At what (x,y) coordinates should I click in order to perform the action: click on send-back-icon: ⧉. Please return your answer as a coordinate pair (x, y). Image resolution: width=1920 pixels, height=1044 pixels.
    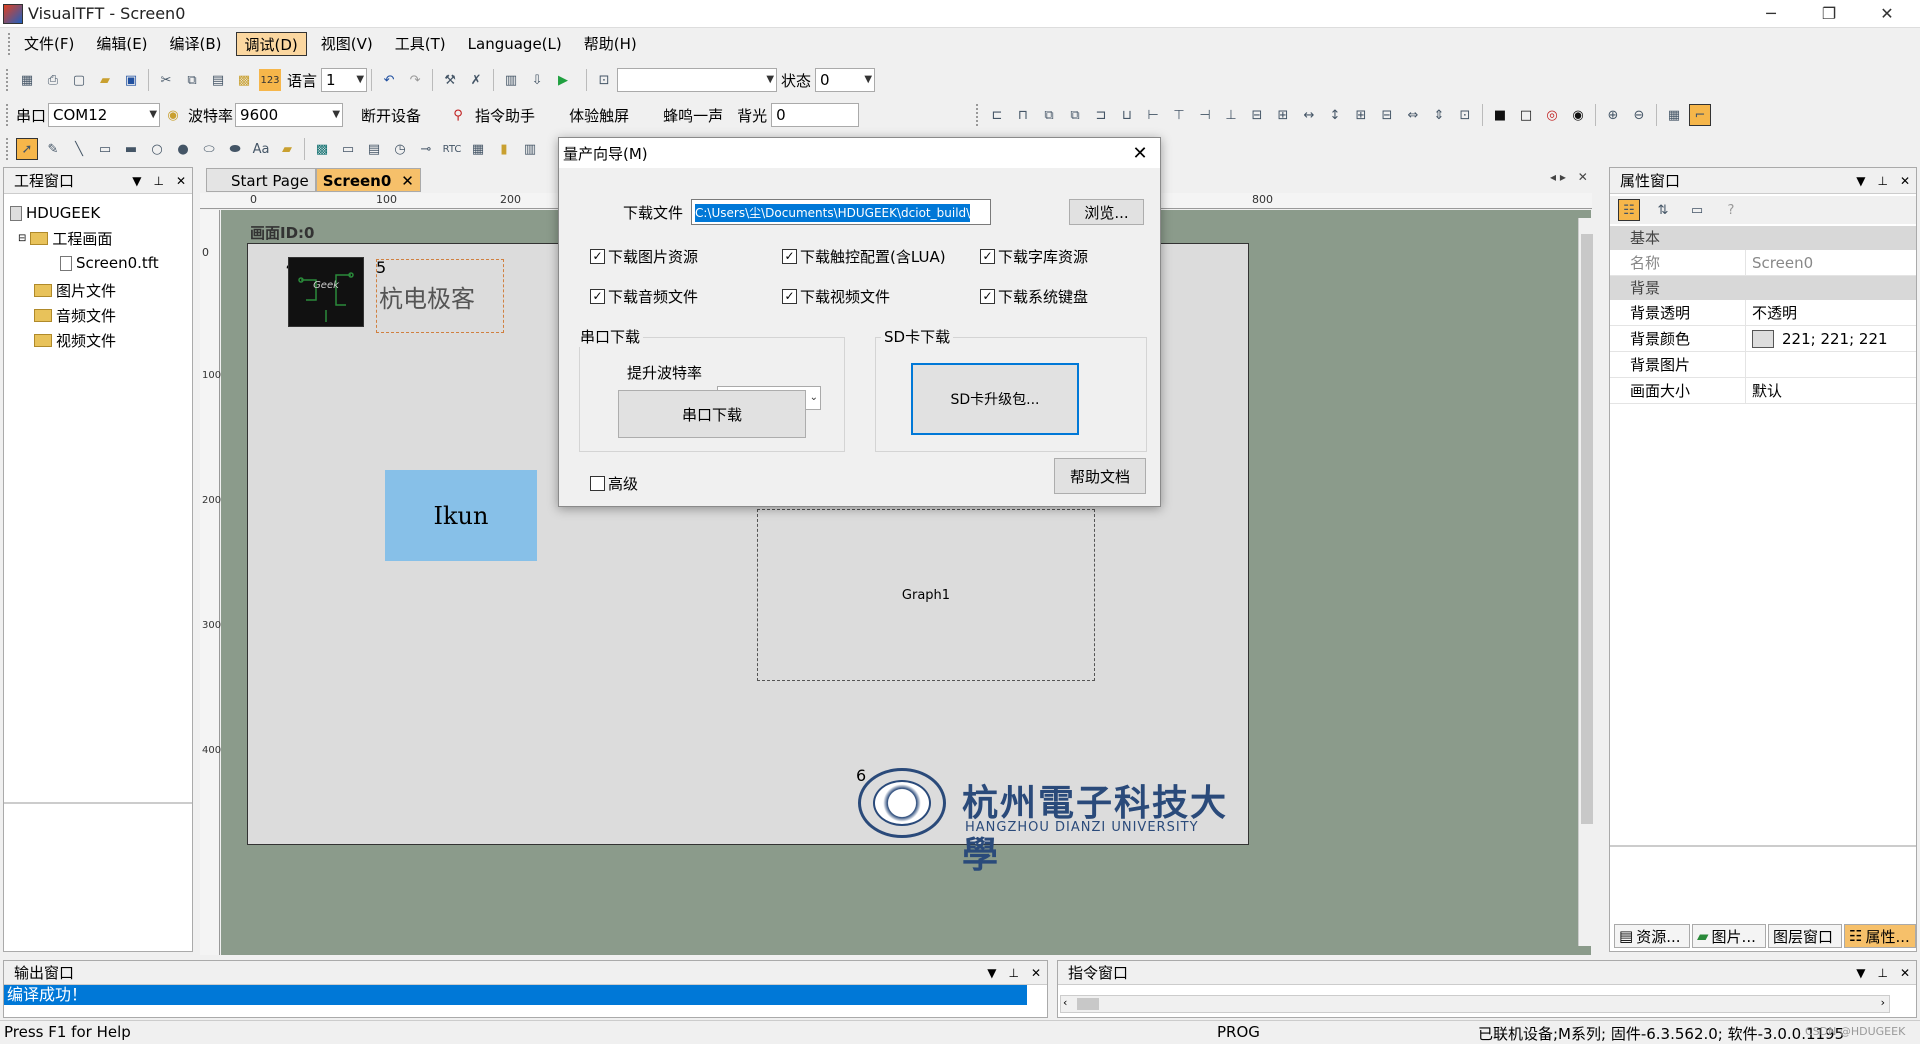
    Looking at the image, I should click on (1075, 115).